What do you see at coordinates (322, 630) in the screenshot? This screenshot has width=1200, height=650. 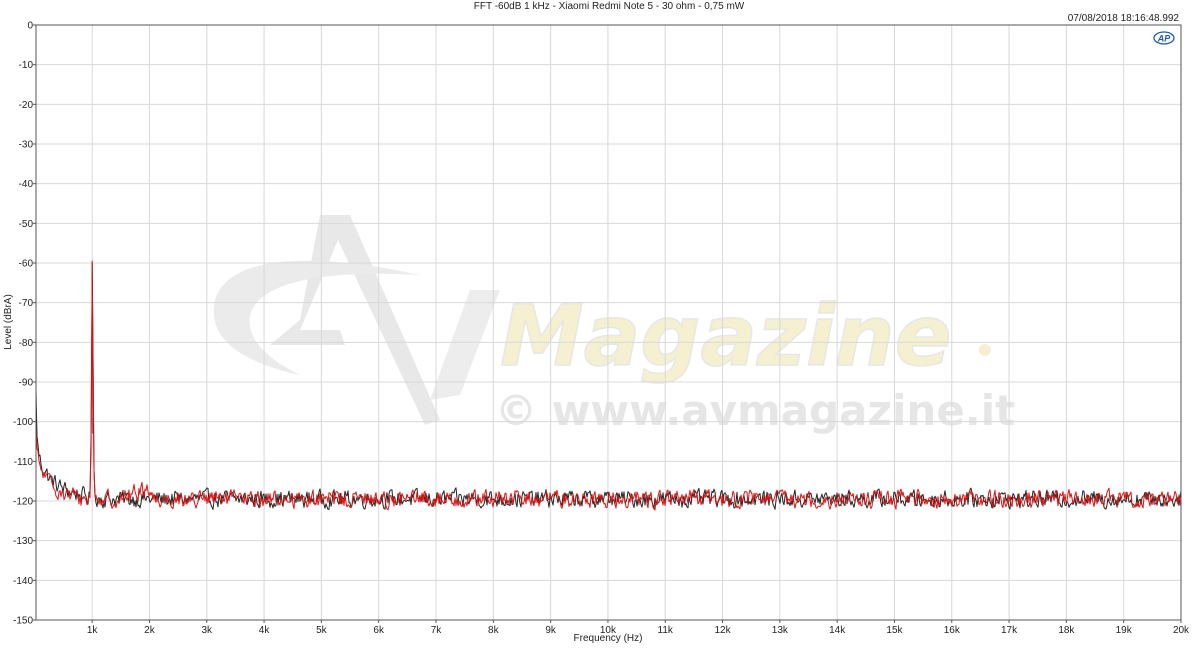 I see `x-tick-label: 5k` at bounding box center [322, 630].